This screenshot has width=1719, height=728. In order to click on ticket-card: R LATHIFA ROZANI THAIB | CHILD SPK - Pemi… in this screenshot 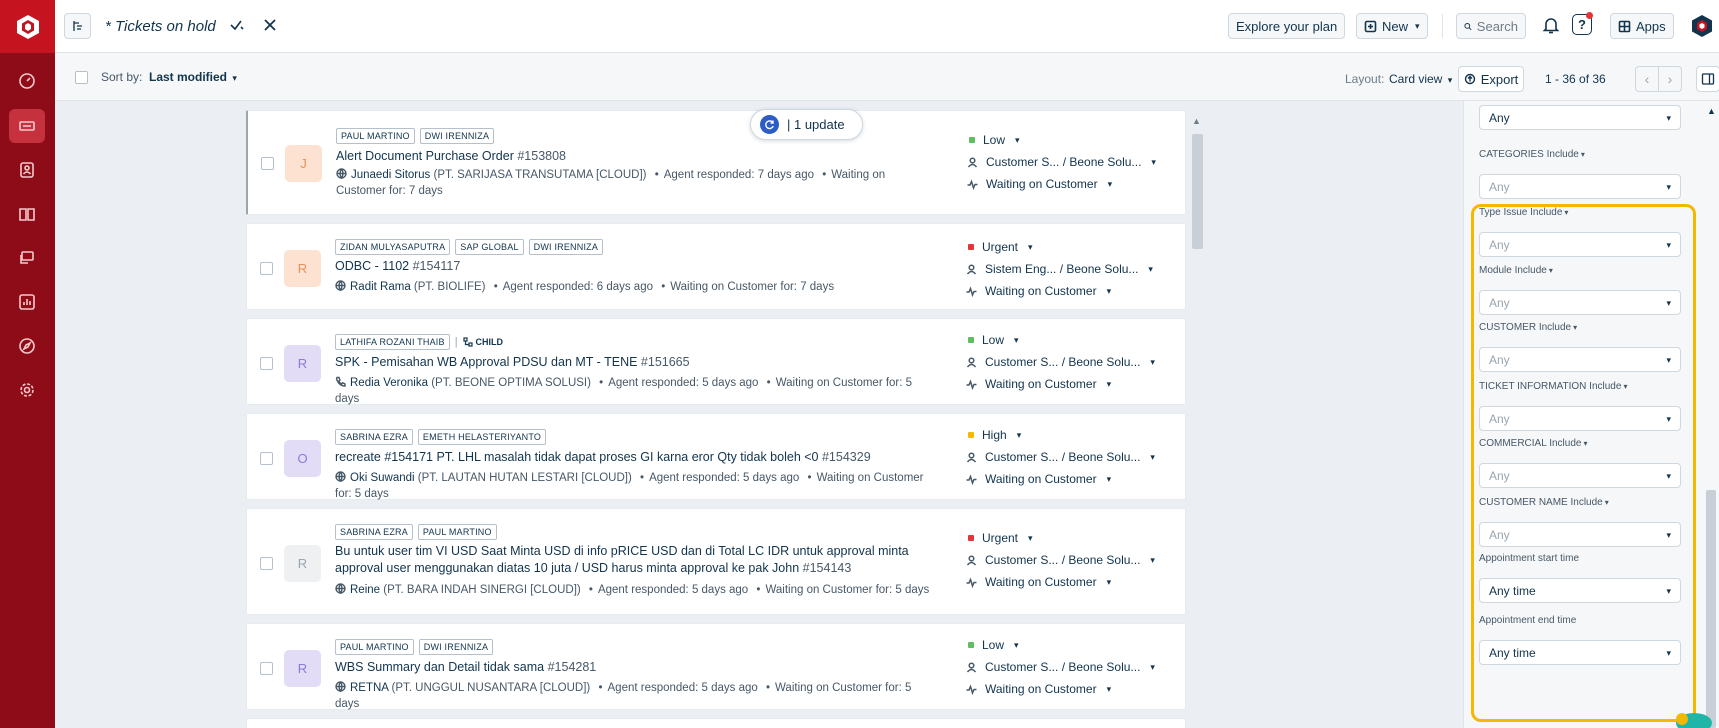, I will do `click(716, 361)`.